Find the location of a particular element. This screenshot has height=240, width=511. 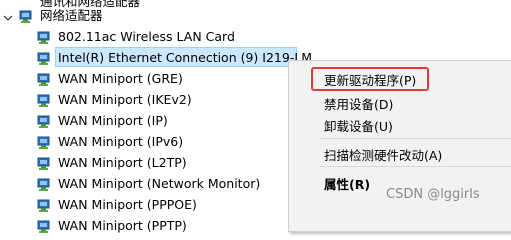

tree-device-label: WAN Miniport (PPTP) is located at coordinates (122, 225).